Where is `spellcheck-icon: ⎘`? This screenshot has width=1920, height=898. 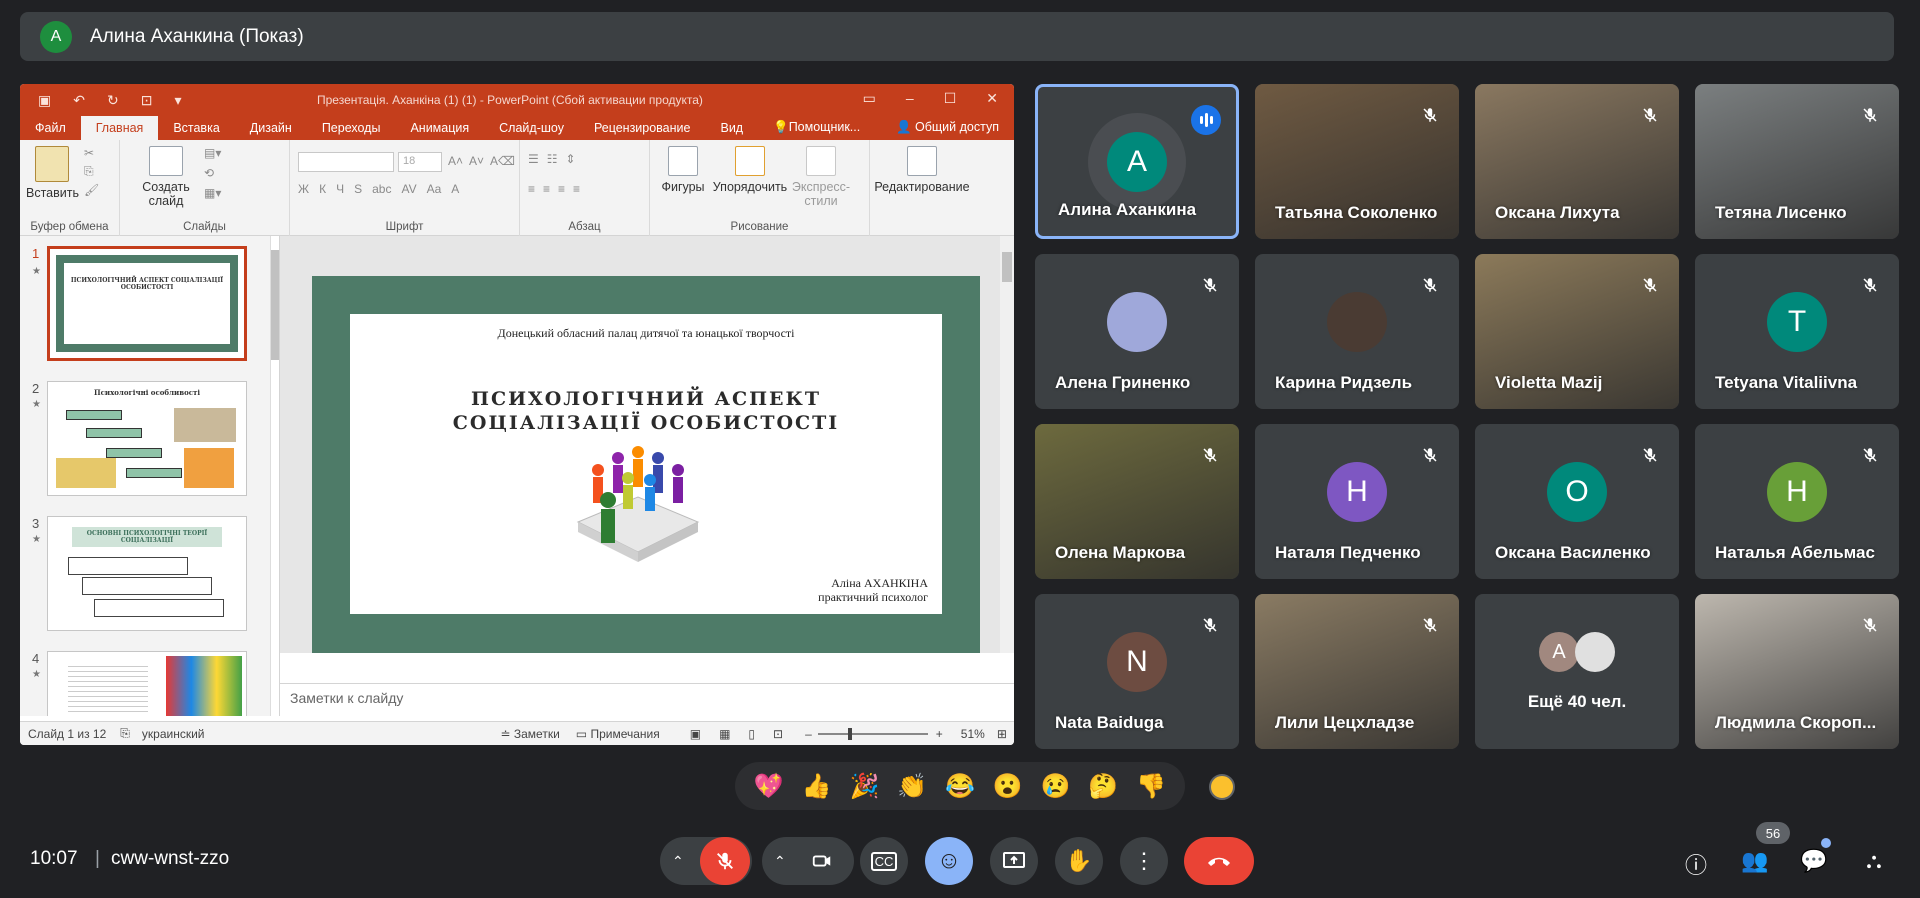
spellcheck-icon: ⎘ is located at coordinates (125, 733).